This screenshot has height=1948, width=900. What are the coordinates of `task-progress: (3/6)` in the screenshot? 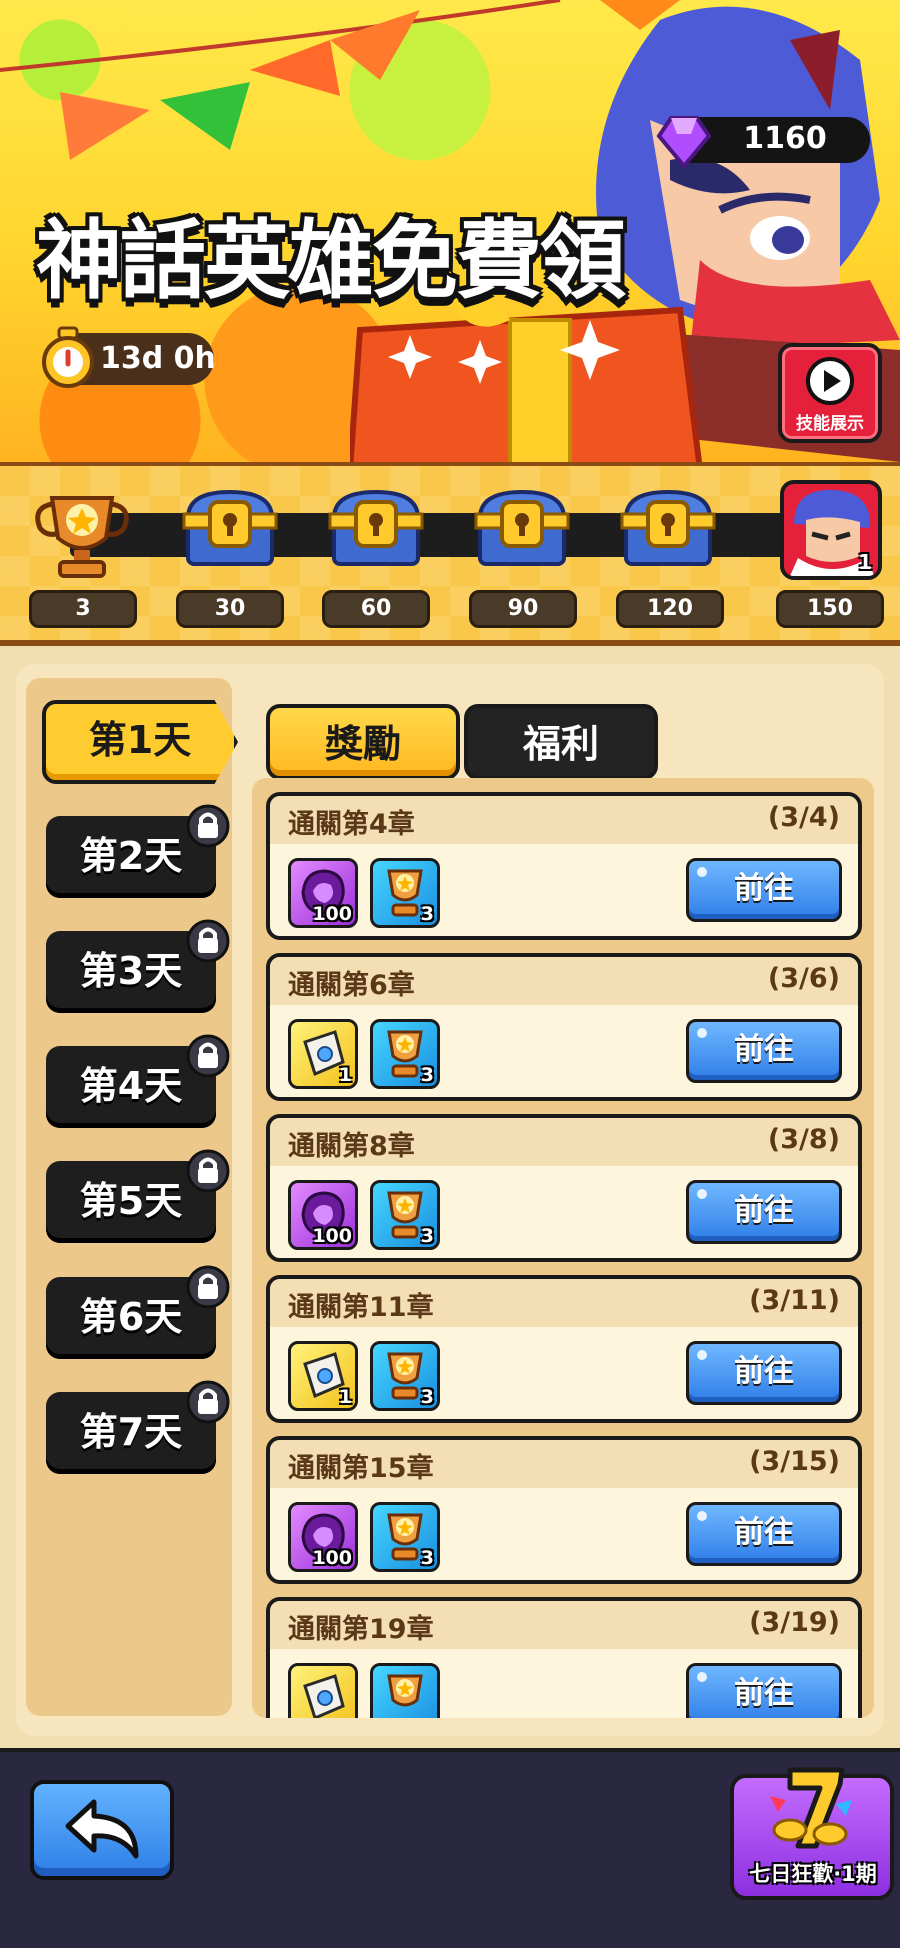 It's located at (803, 978).